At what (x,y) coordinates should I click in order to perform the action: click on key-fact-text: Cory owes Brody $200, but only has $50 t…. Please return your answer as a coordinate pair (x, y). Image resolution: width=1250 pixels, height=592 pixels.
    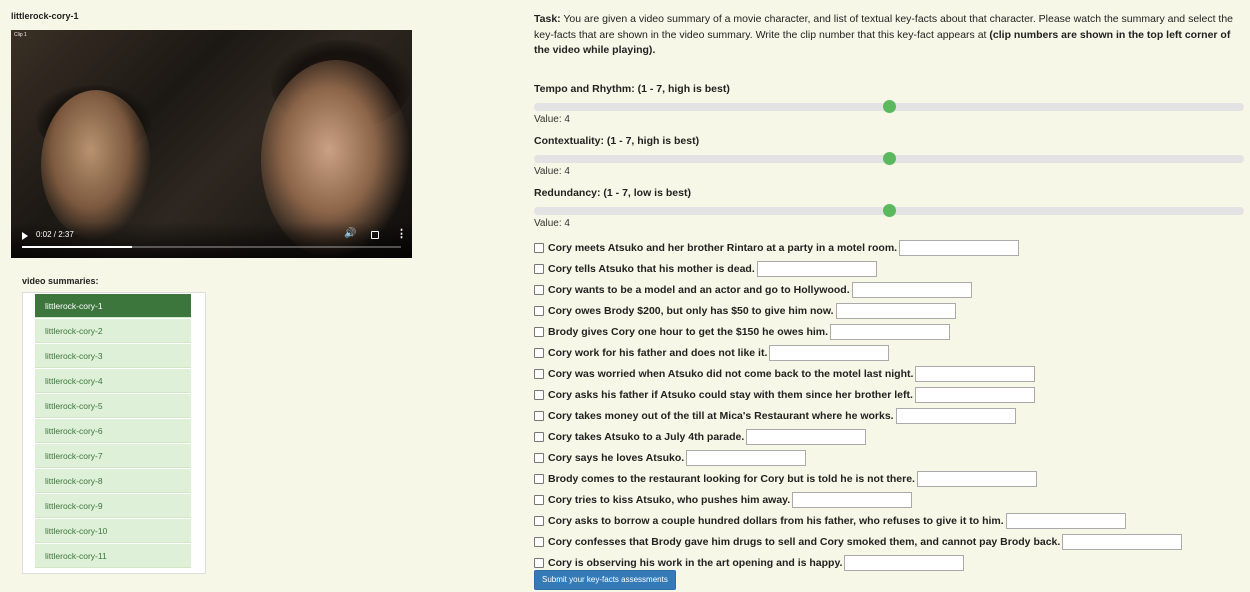
    Looking at the image, I should click on (691, 311).